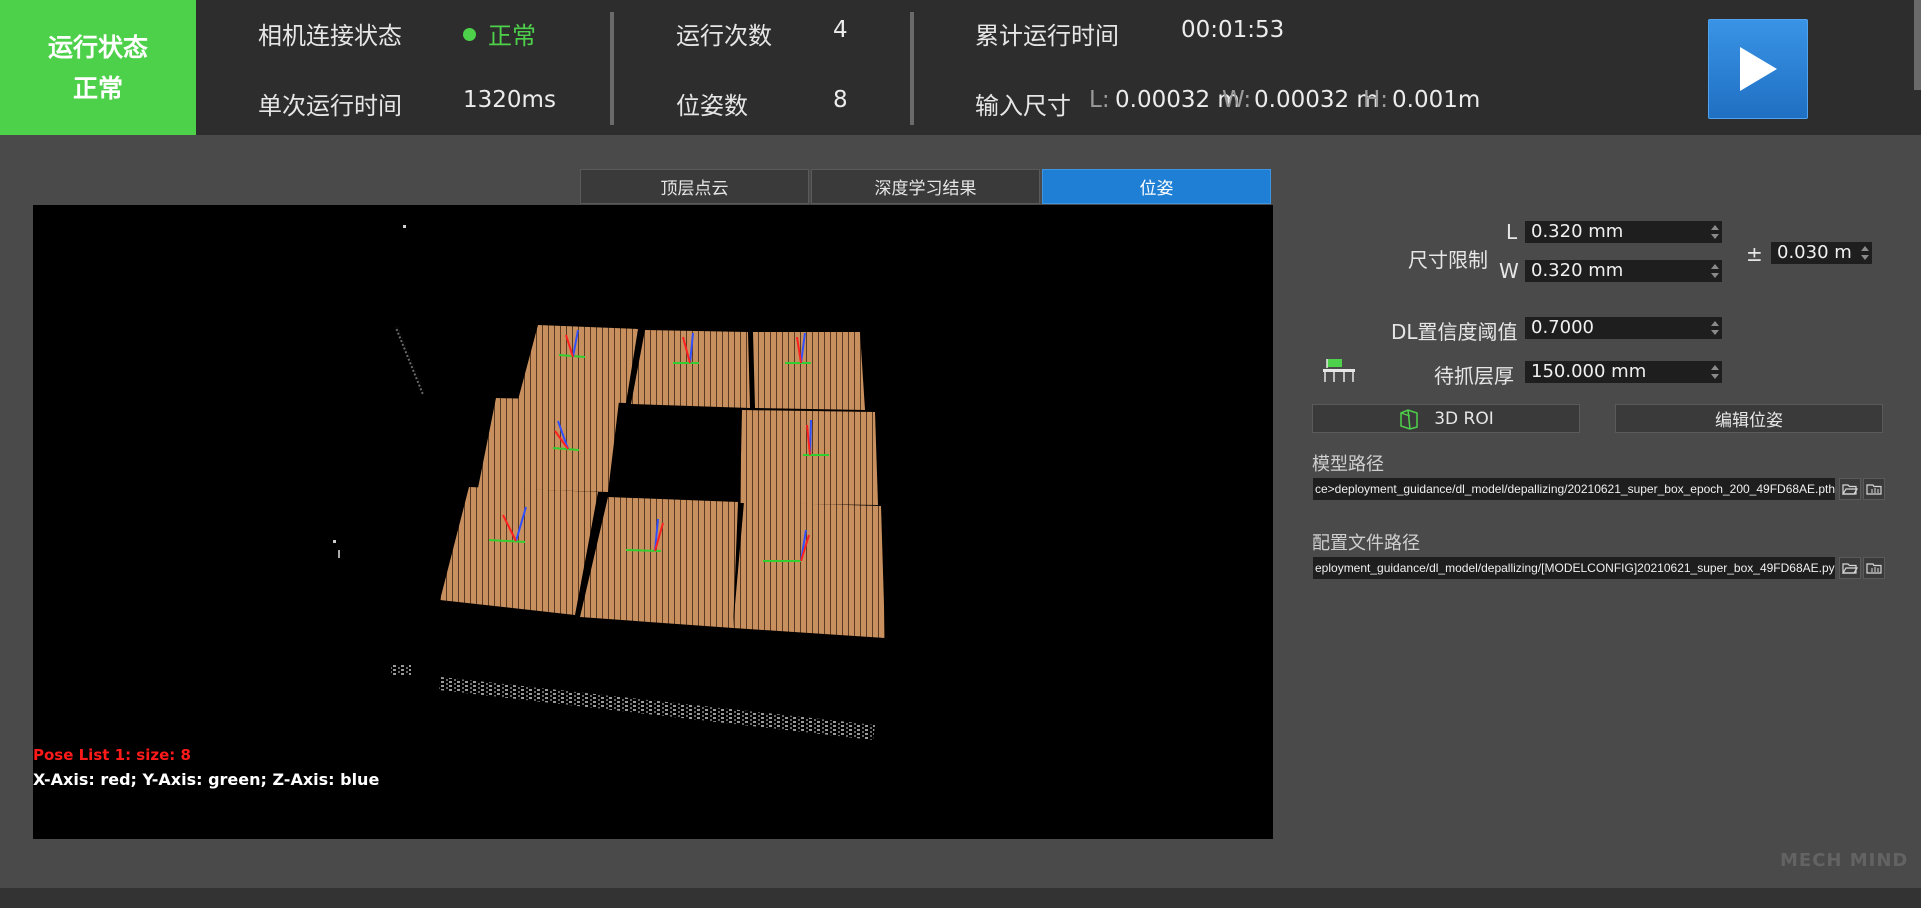 The width and height of the screenshot is (1921, 908). I want to click on tab-pose: 位姿, so click(1156, 186).